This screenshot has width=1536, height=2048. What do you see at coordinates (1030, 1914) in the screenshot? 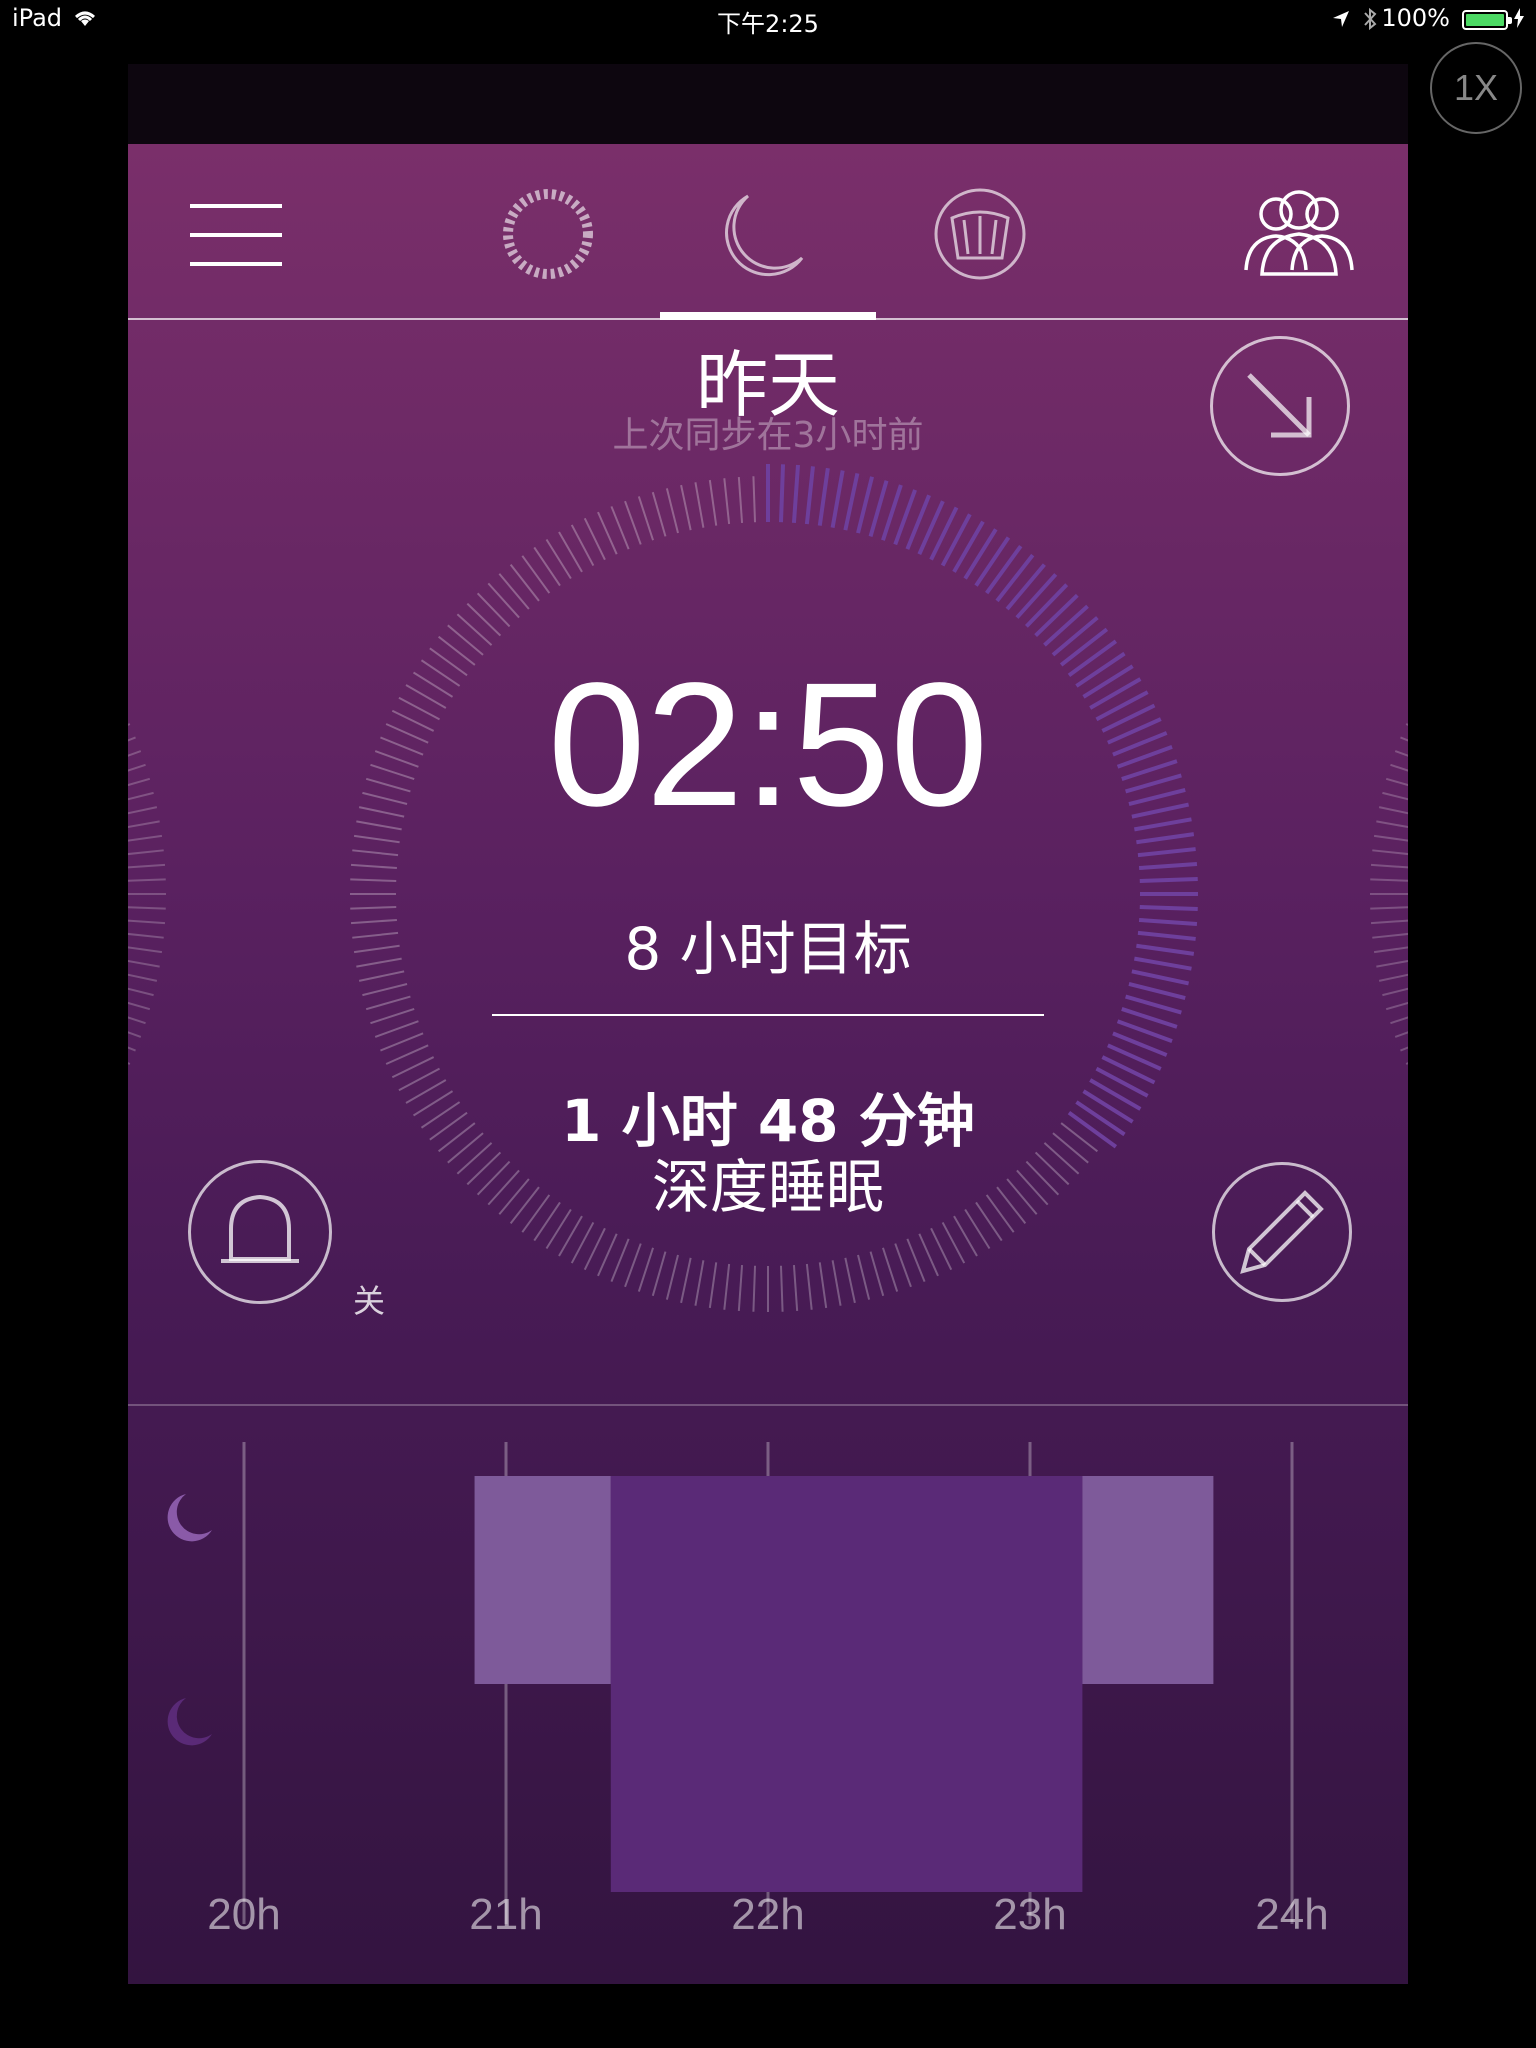
I see `x-tick-label: 23h` at bounding box center [1030, 1914].